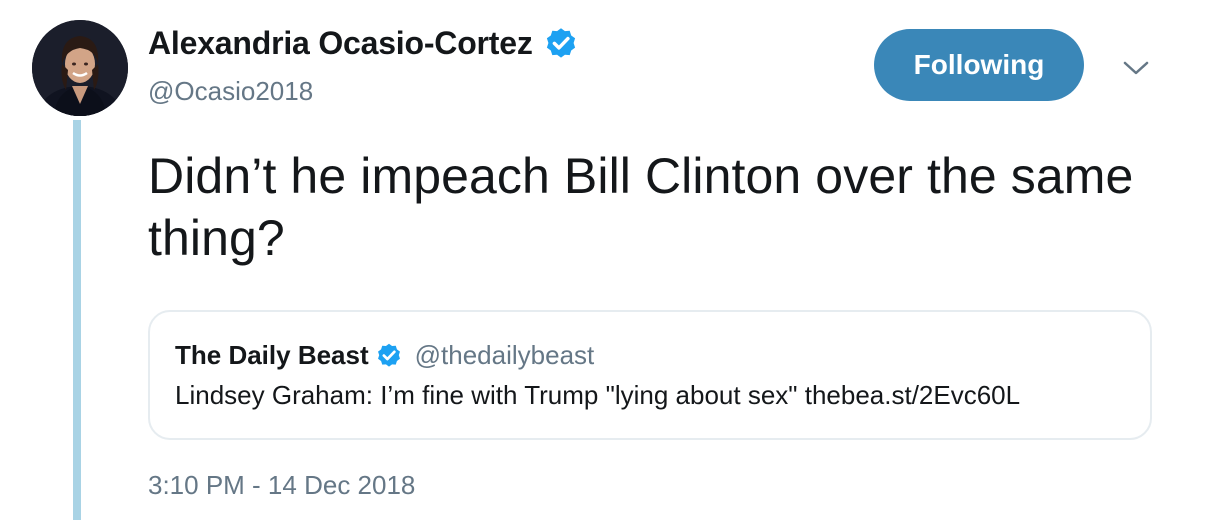 This screenshot has width=1210, height=520. What do you see at coordinates (340, 43) in the screenshot?
I see `author-display-name: Alexandria Ocasio-Cortez` at bounding box center [340, 43].